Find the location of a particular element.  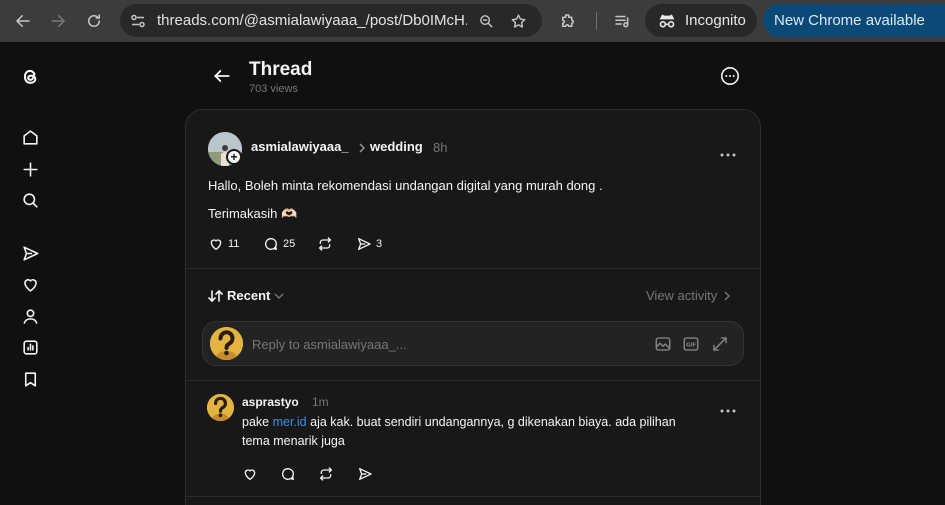

reply-input is located at coordinates (402, 344).